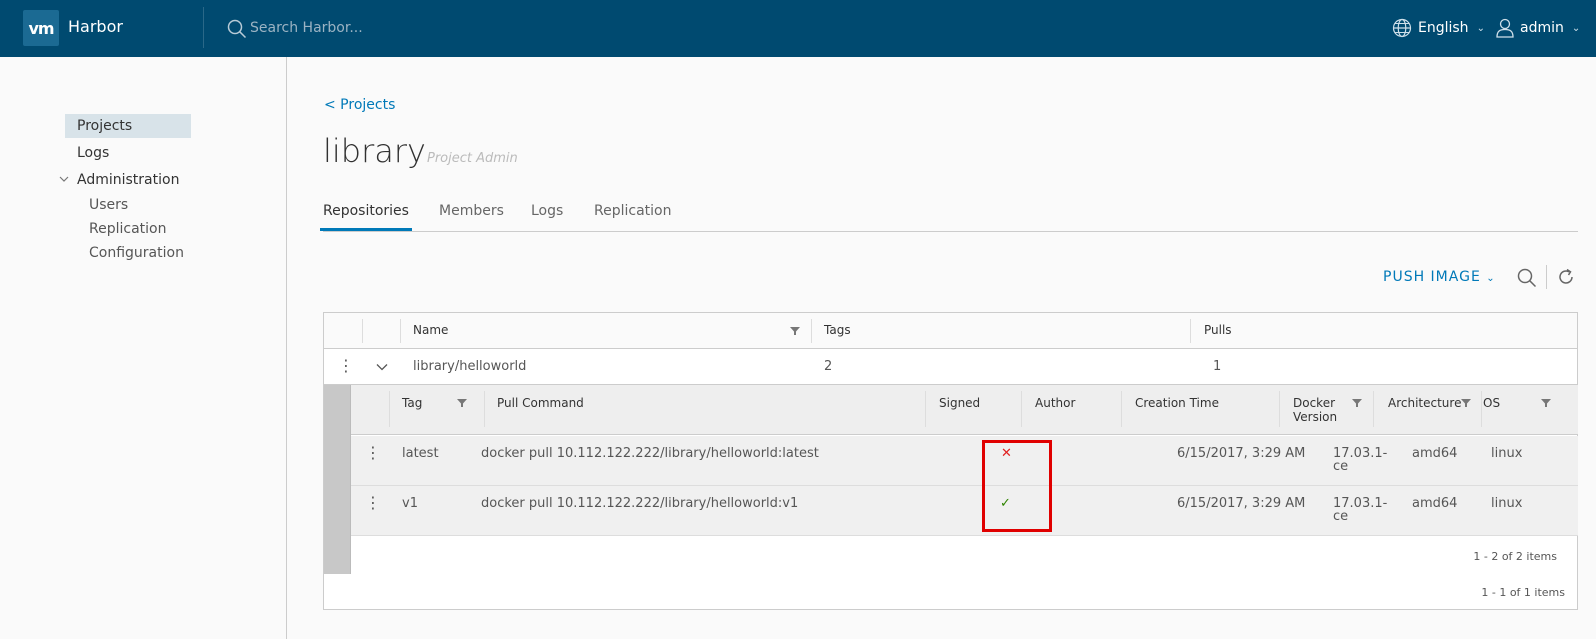  Describe the element at coordinates (950, 331) in the screenshot. I see `repository-grid-header: Name Tags Pulls` at that location.